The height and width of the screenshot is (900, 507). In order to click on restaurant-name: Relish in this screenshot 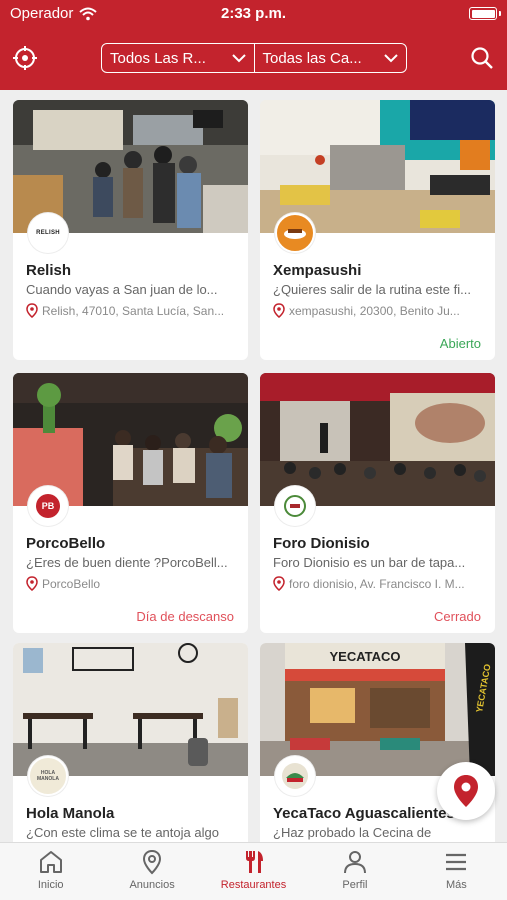, I will do `click(49, 270)`.